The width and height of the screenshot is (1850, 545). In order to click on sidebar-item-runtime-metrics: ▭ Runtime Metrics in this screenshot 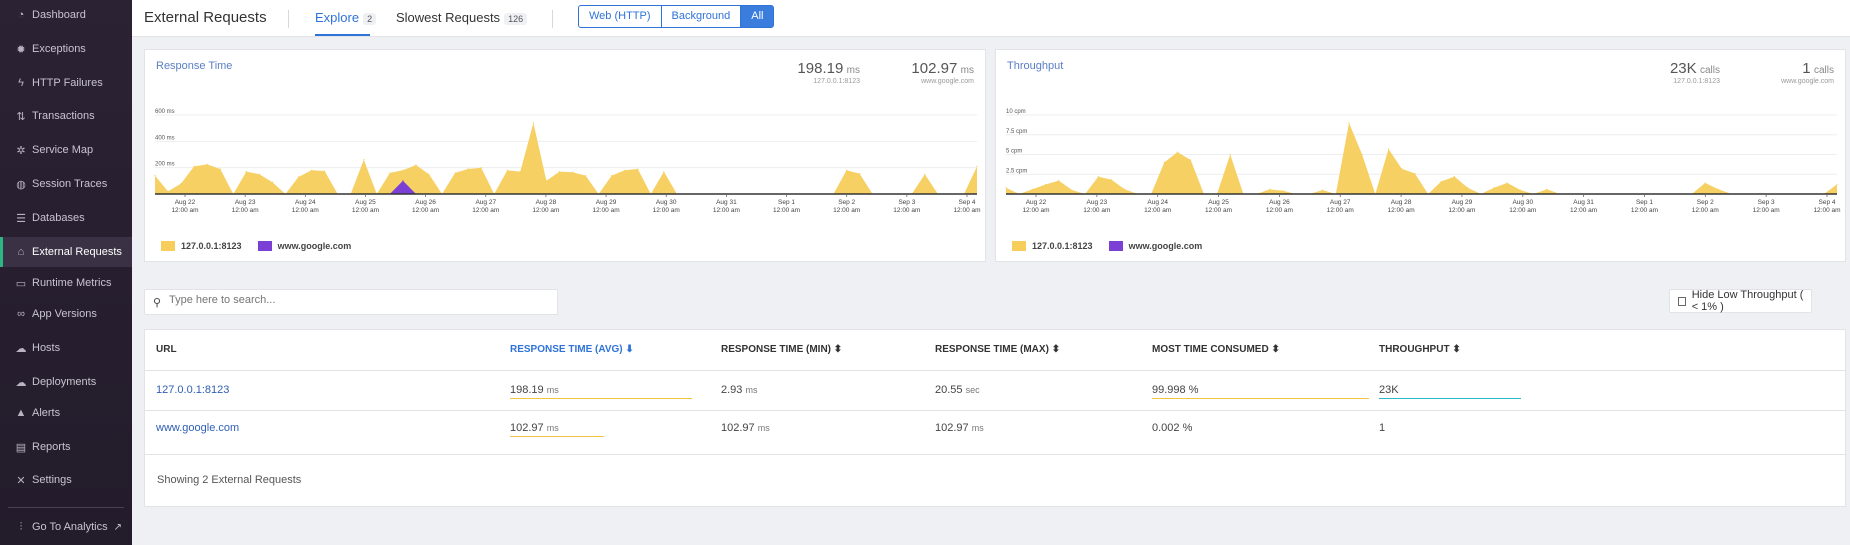, I will do `click(66, 283)`.